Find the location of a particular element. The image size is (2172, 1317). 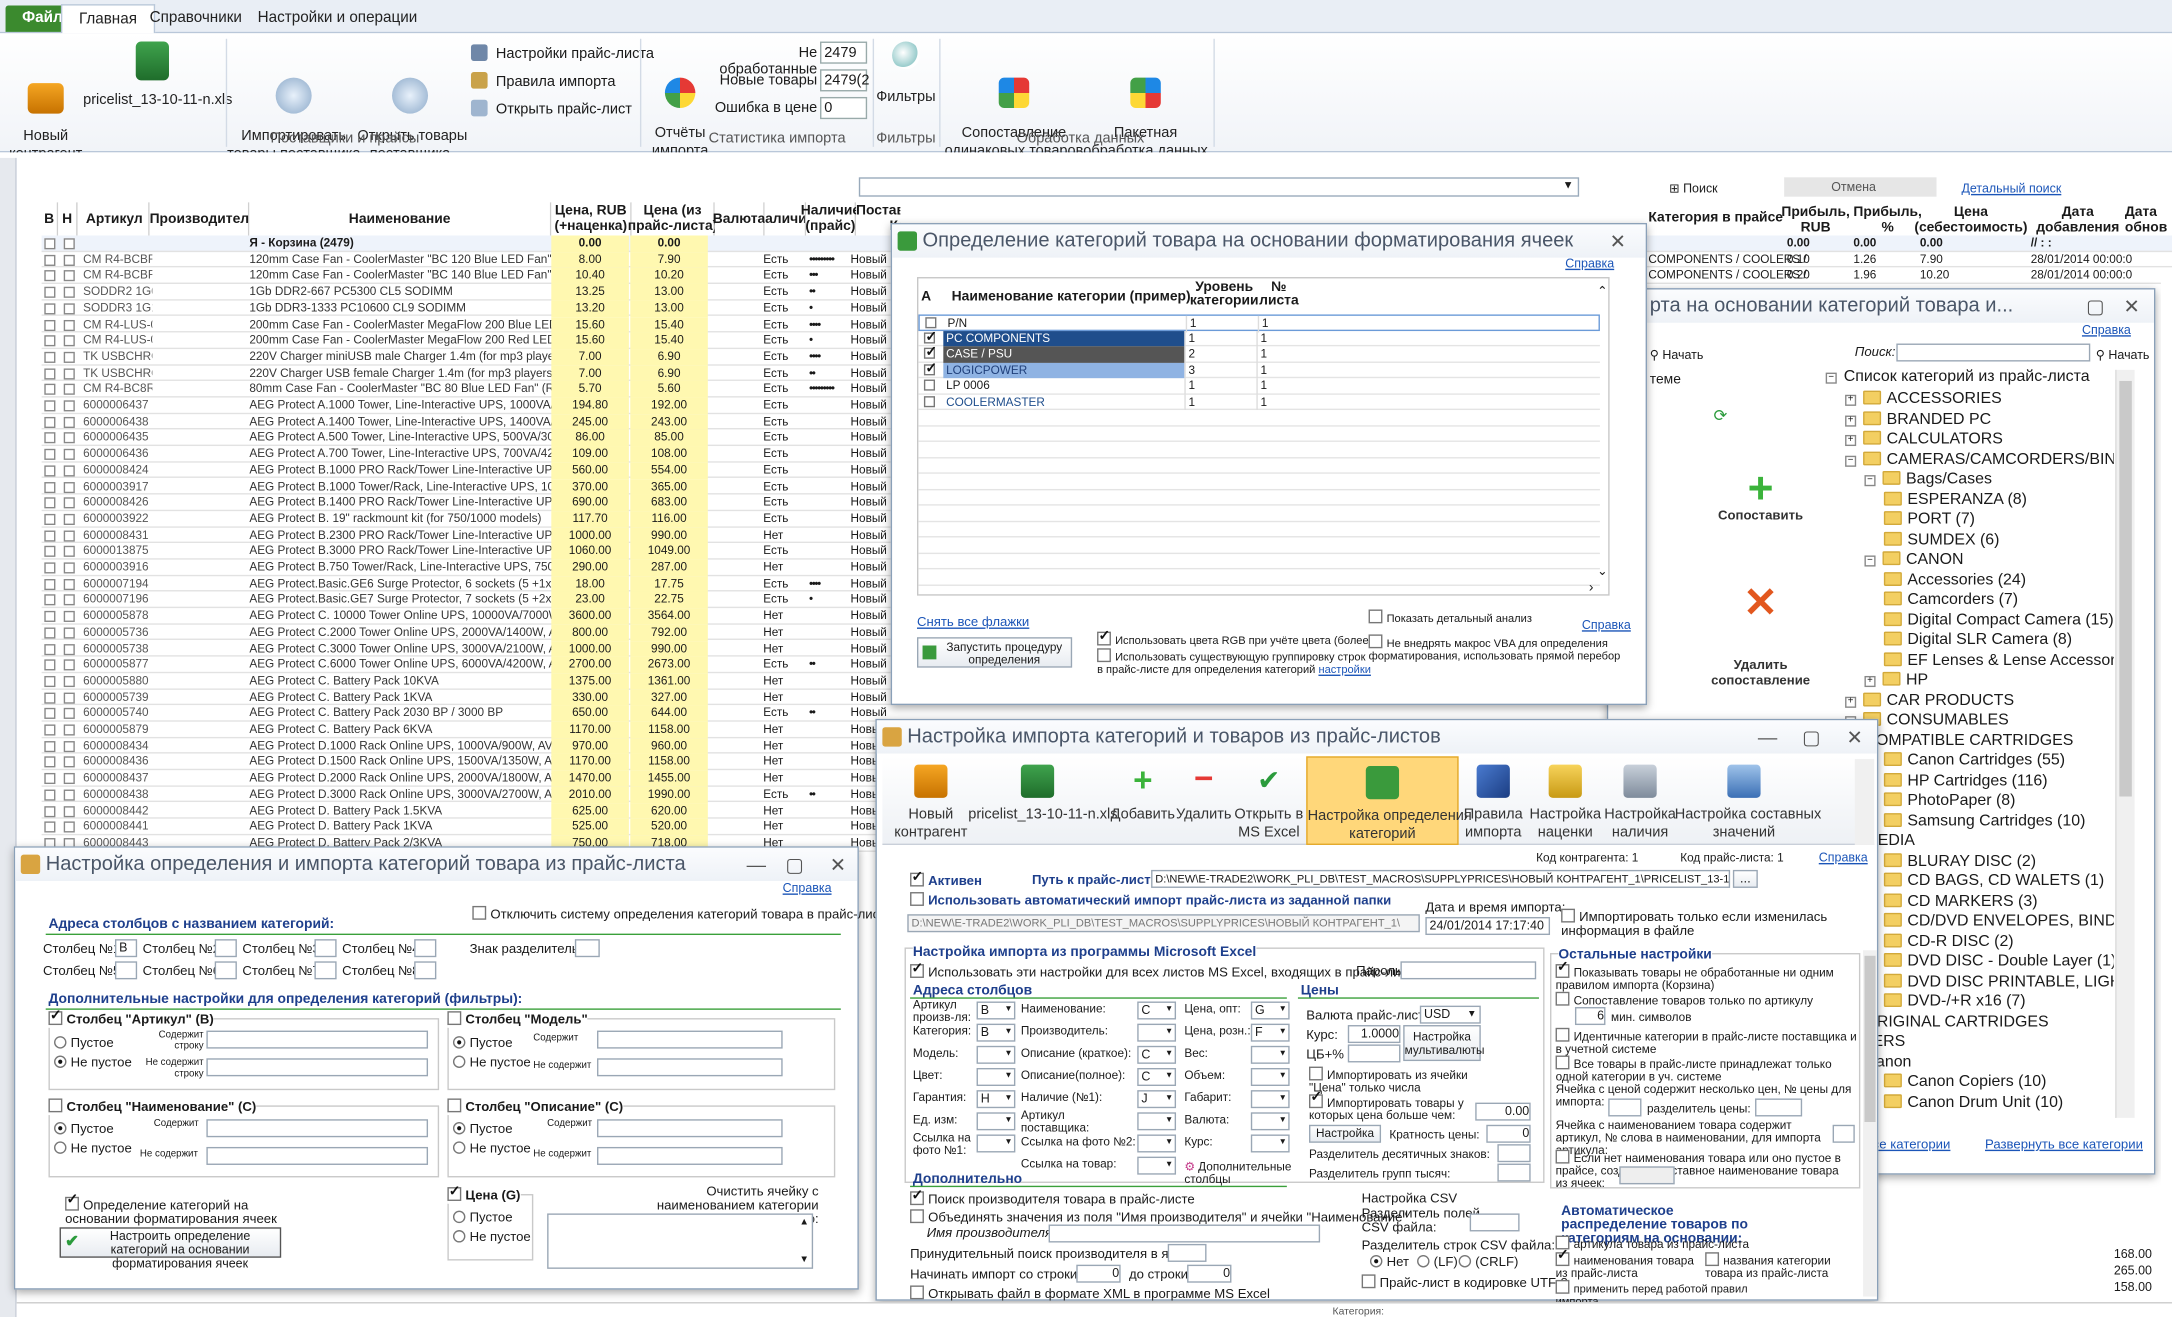

by-name-checkbox: наименования товара из прайс-листа is located at coordinates (1631, 1264).